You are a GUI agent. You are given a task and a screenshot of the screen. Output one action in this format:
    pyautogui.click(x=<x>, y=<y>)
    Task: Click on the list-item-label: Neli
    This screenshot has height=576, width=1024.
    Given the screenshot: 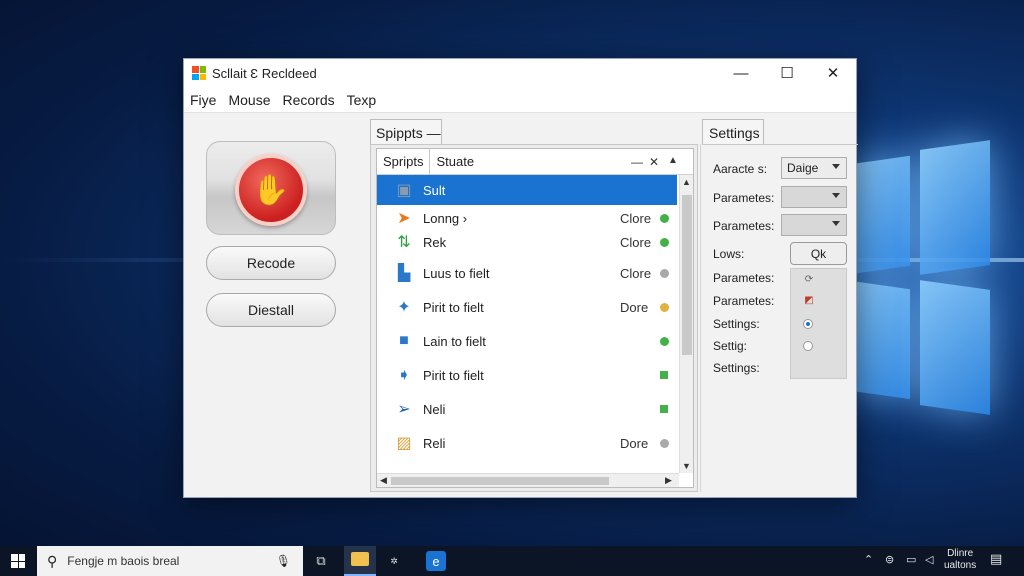 What is the action you would take?
    pyautogui.click(x=434, y=409)
    